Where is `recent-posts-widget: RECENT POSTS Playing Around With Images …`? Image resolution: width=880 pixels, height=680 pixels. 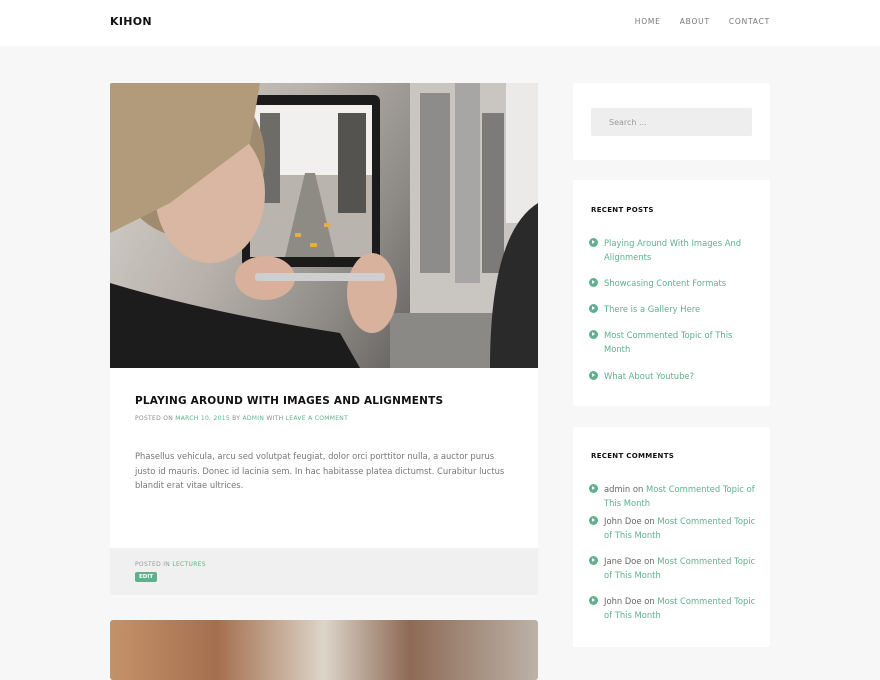 recent-posts-widget: RECENT POSTS Playing Around With Images … is located at coordinates (671, 293).